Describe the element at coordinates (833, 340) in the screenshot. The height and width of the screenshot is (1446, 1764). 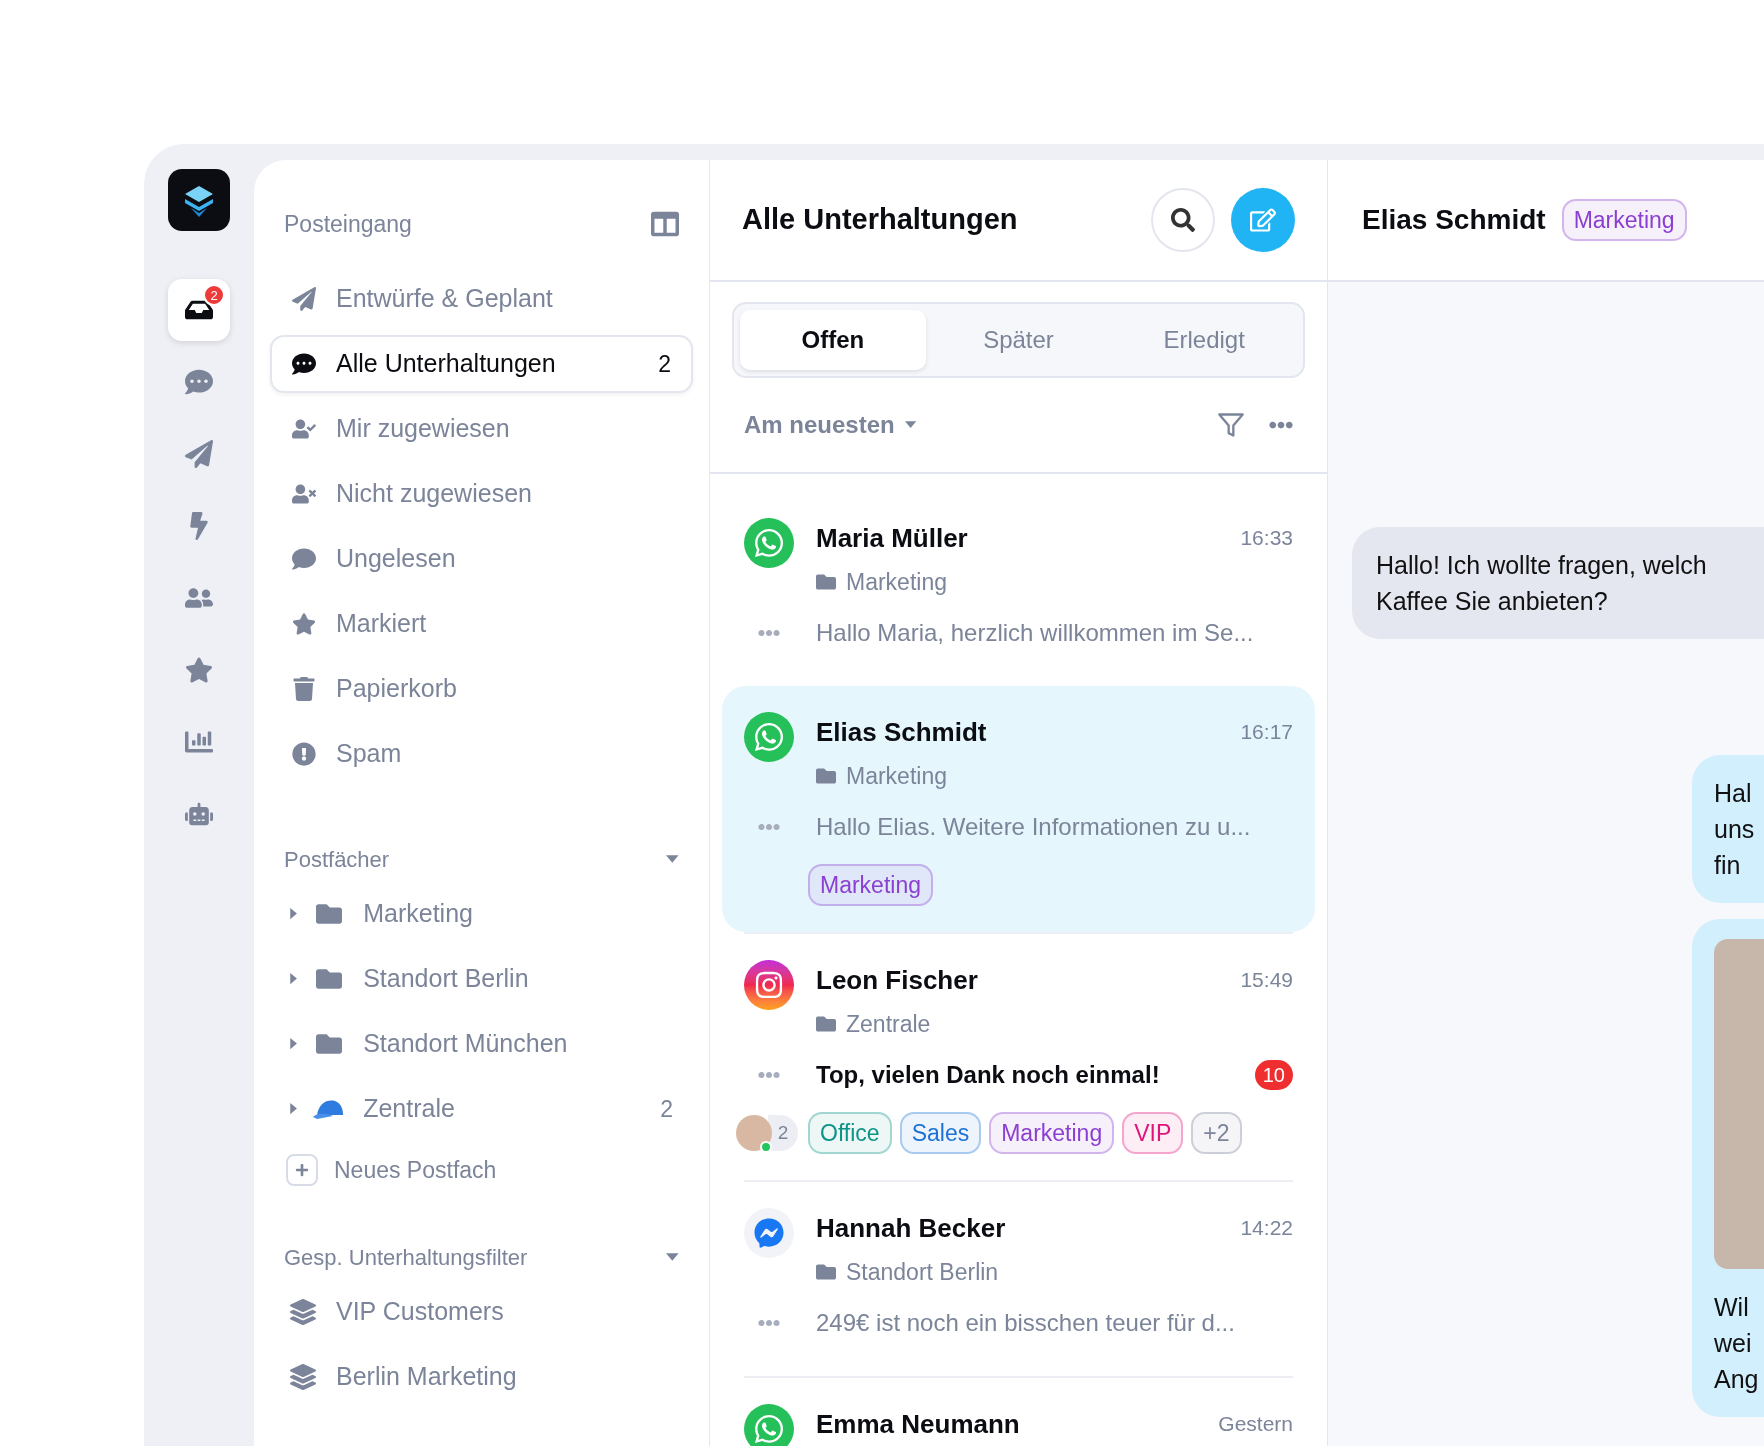
I see `tab: Offen` at that location.